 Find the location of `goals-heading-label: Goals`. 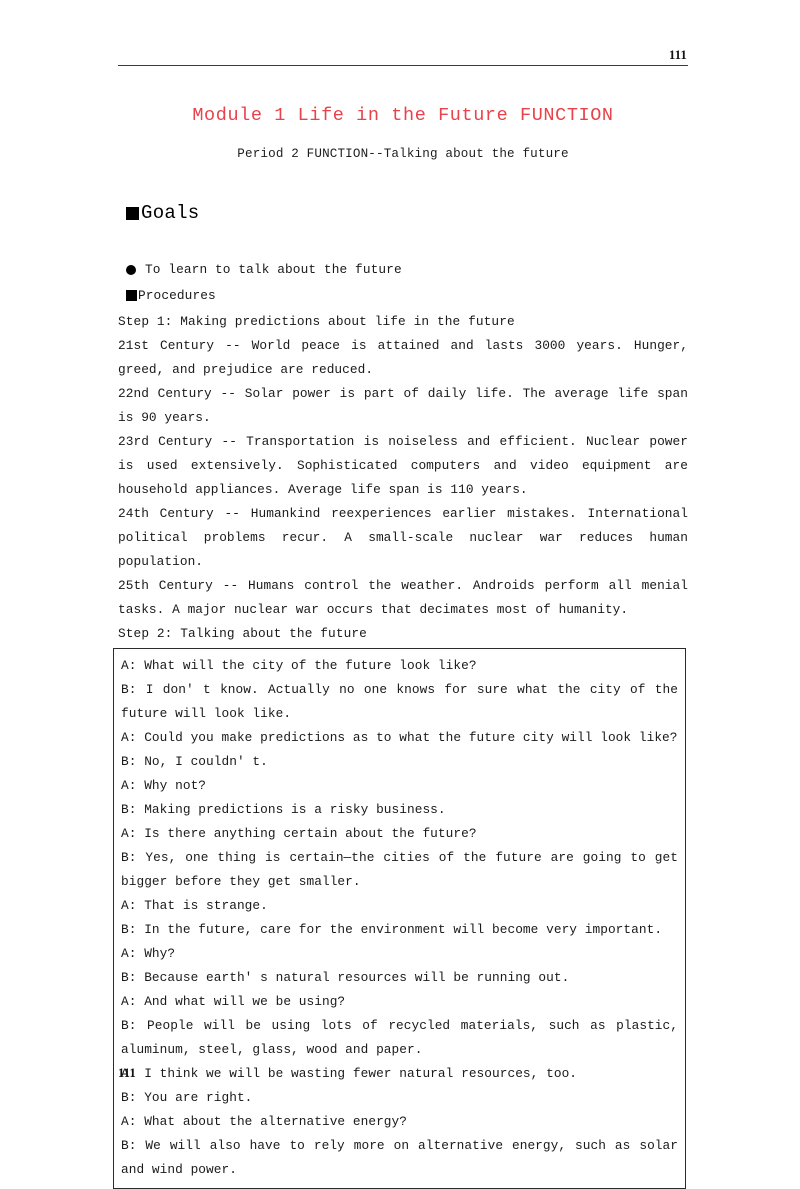

goals-heading-label: Goals is located at coordinates (170, 213).